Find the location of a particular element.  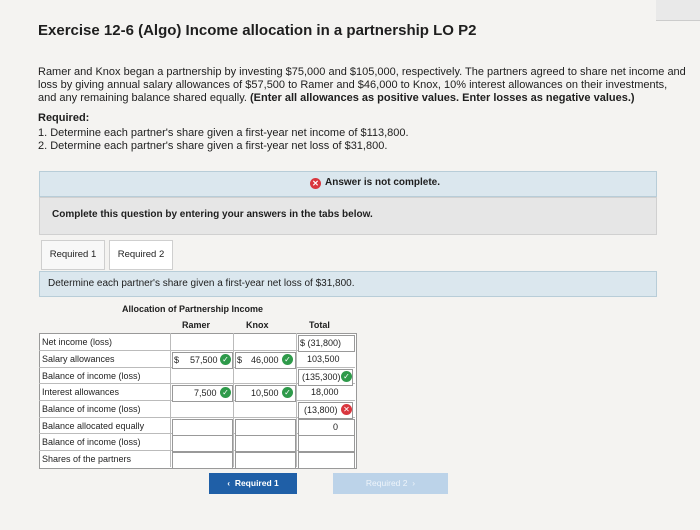

answer-status-bar: ✕ Answer is not complete. is located at coordinates (348, 184).